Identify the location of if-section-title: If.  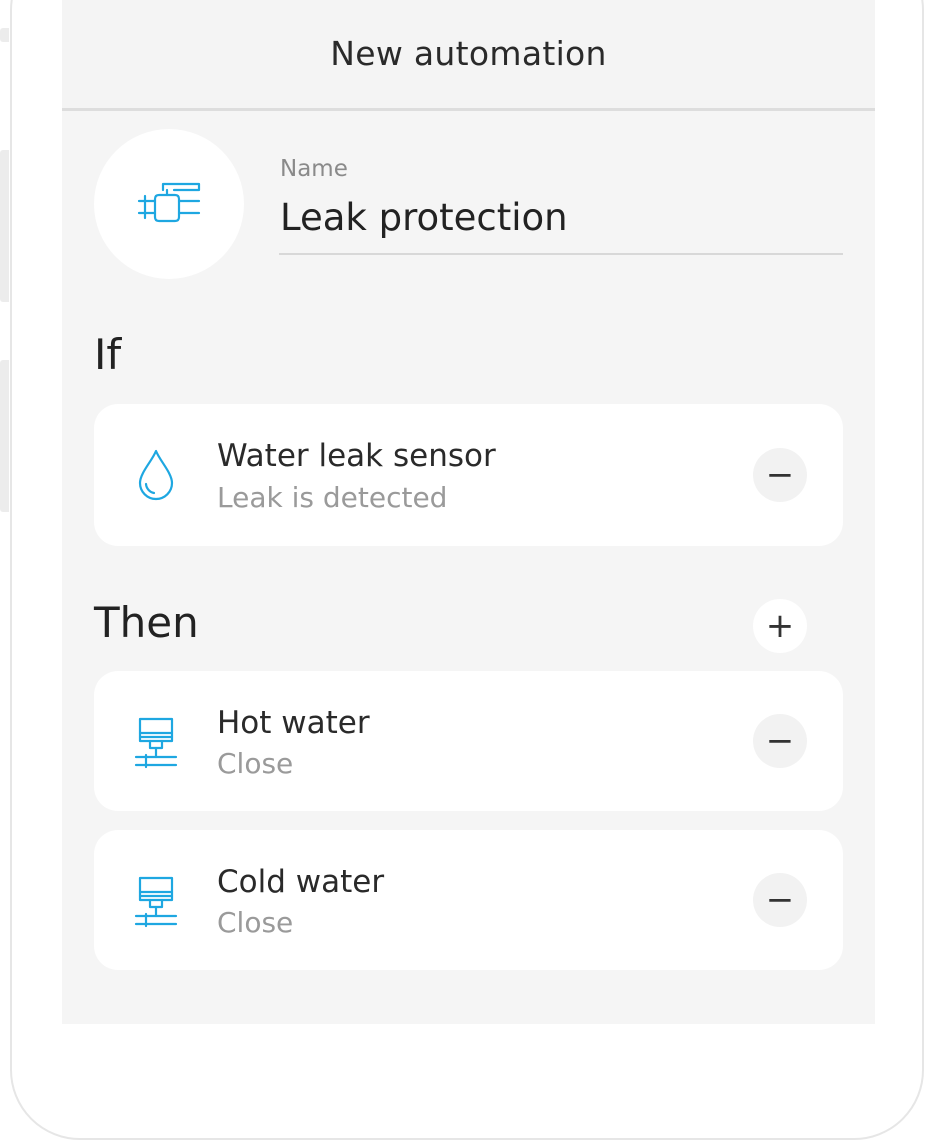
(108, 354).